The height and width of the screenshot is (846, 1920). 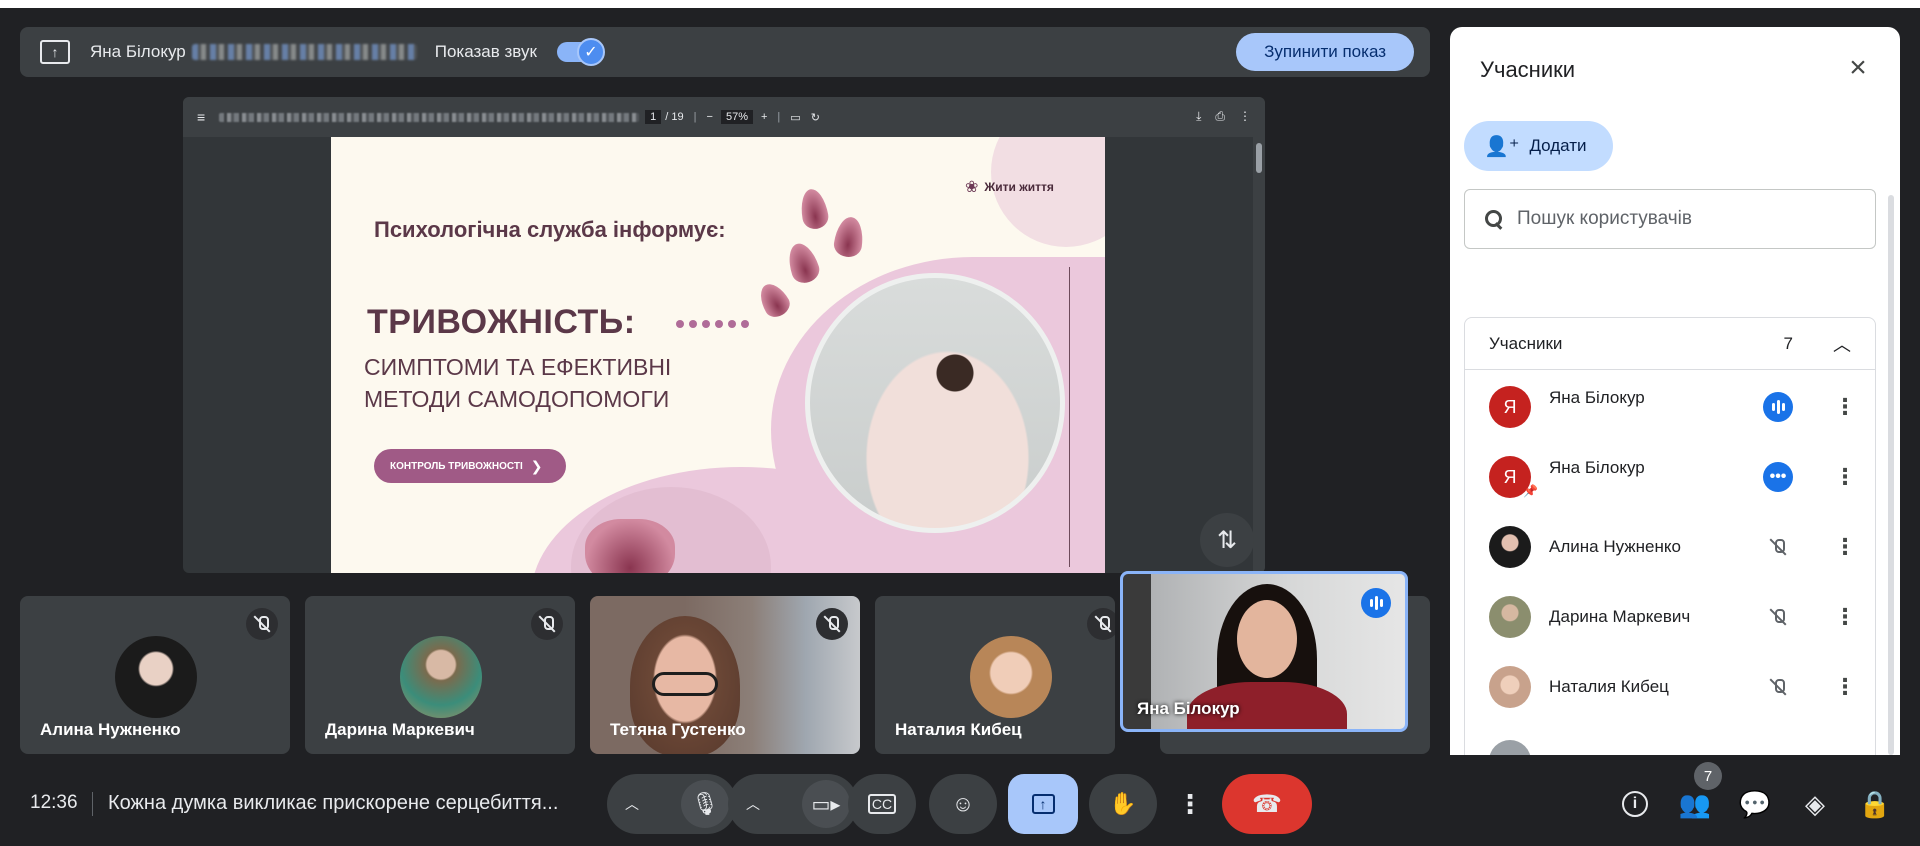 I want to click on videocam-icon: ▭▸, so click(x=826, y=804).